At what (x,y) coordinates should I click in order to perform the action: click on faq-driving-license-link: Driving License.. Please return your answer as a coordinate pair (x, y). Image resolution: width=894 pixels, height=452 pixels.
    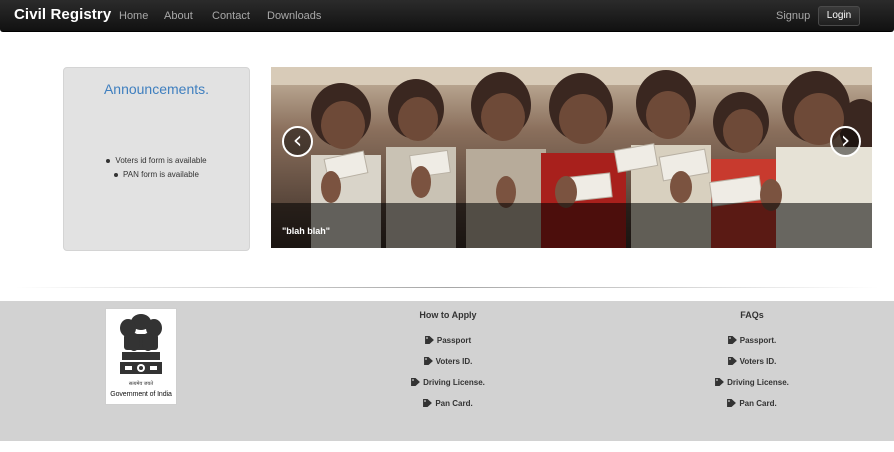
    Looking at the image, I should click on (752, 382).